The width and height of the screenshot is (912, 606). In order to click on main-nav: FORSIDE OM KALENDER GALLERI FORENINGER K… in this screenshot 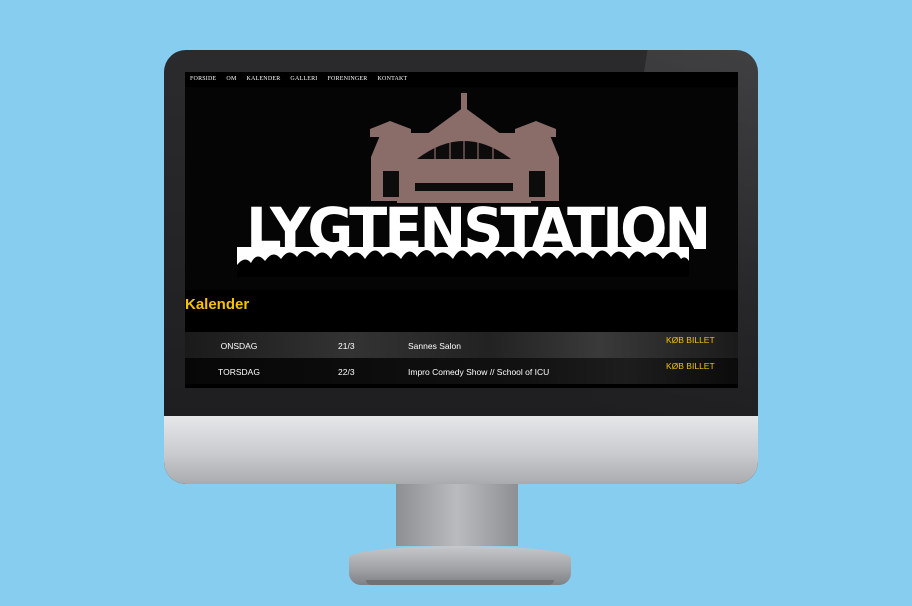, I will do `click(299, 79)`.